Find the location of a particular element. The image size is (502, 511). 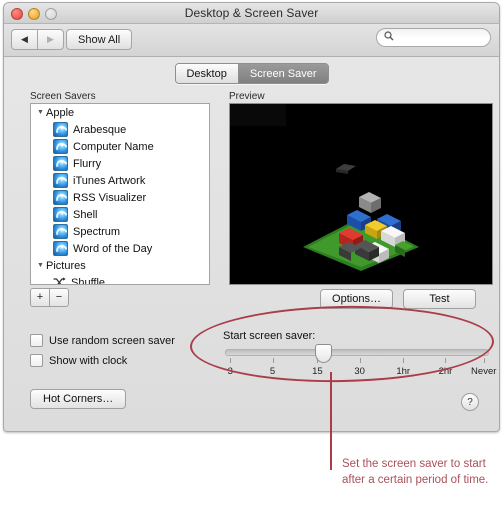

list-item: Flurry is located at coordinates (120, 163).